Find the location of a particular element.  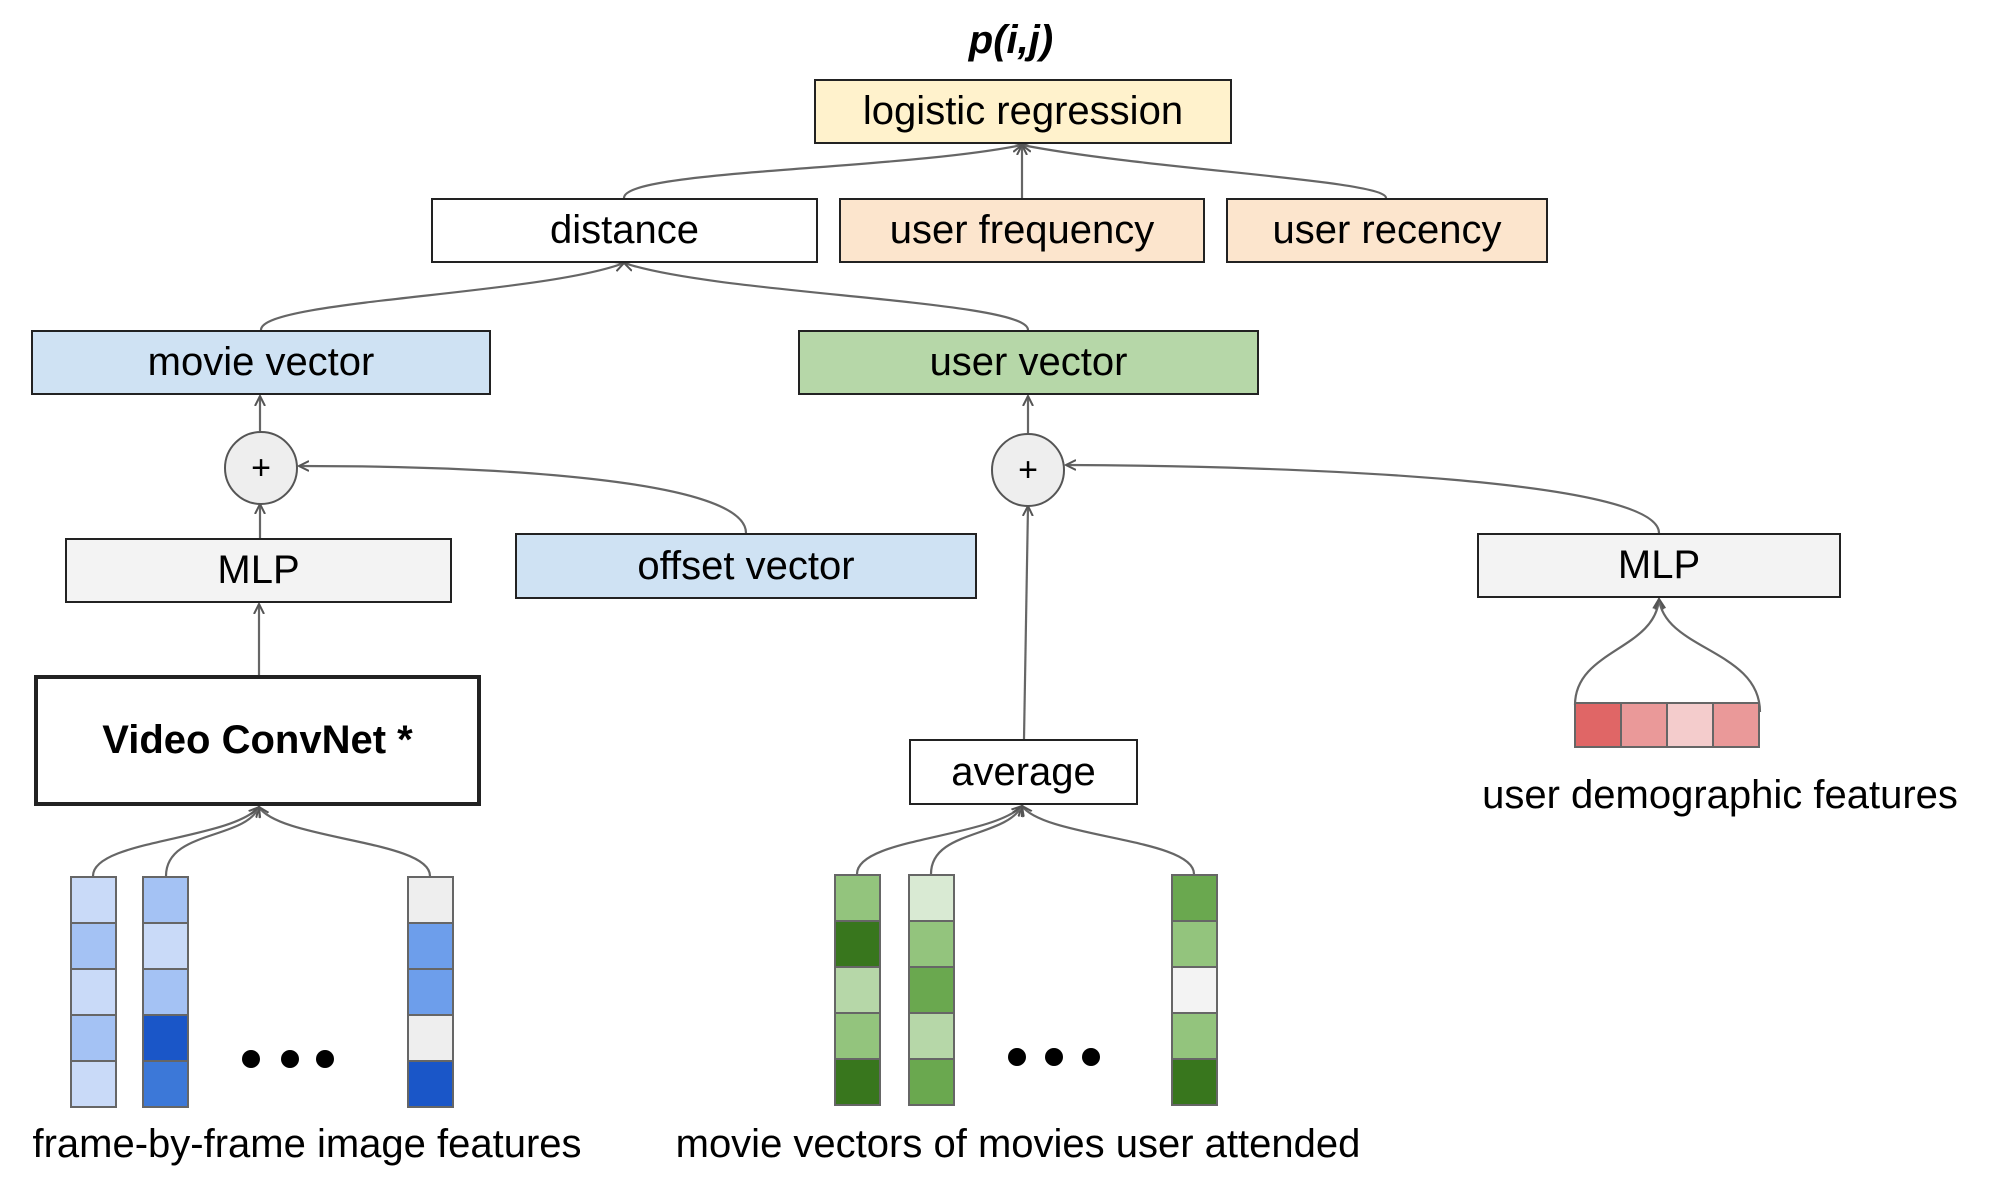

movie-vector-node: movie vector is located at coordinates (261, 362).